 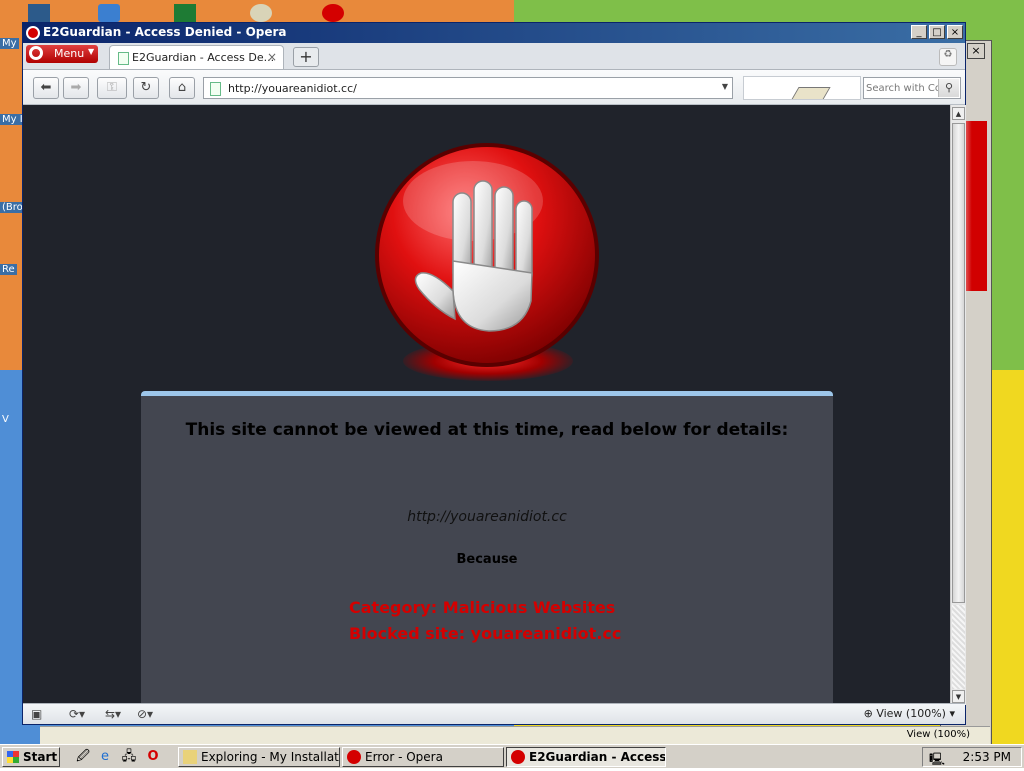 What do you see at coordinates (494, 56) in the screenshot?
I see `tab-strip: Menu ▼ E2Guardian - Access De... × + ♻` at bounding box center [494, 56].